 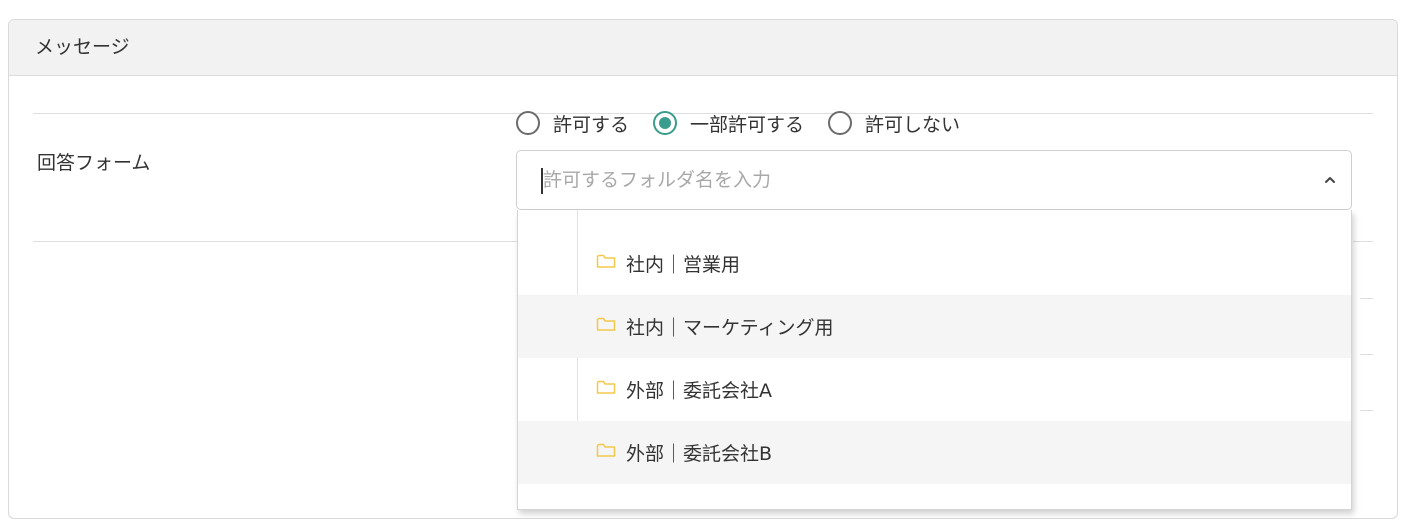 What do you see at coordinates (934, 326) in the screenshot?
I see `folder-option-marketing: 社内｜マーケティング用` at bounding box center [934, 326].